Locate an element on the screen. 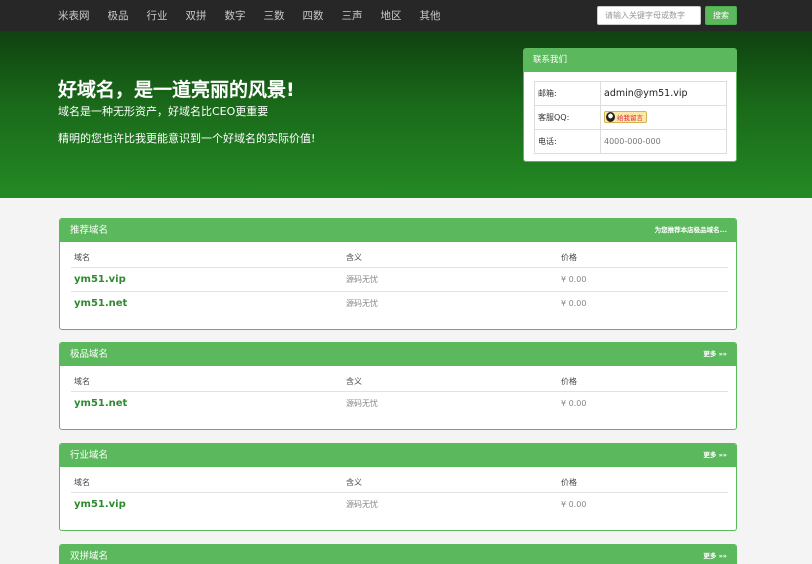 This screenshot has height=564, width=812. contact-title: 联系我们 is located at coordinates (630, 60).